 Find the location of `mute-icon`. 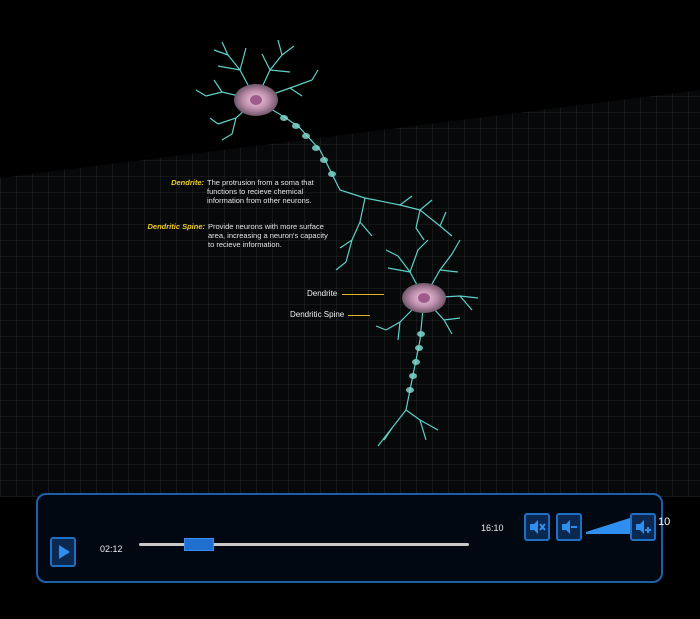

mute-icon is located at coordinates (538, 527).